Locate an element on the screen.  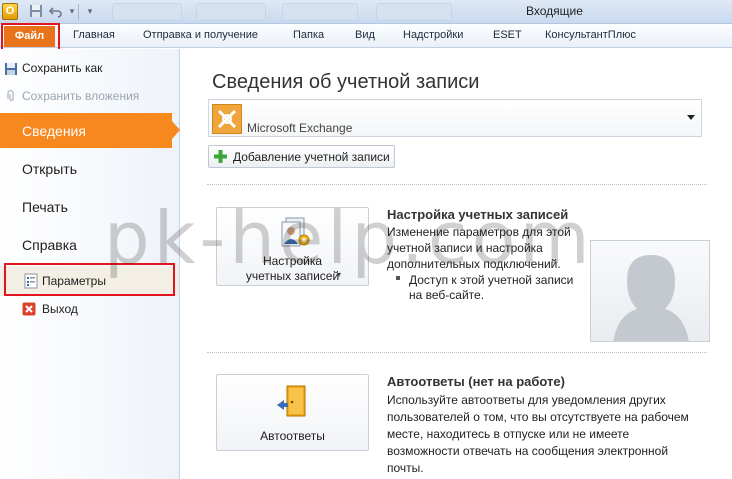
outlook-app-icon: O is located at coordinates (10, 11).